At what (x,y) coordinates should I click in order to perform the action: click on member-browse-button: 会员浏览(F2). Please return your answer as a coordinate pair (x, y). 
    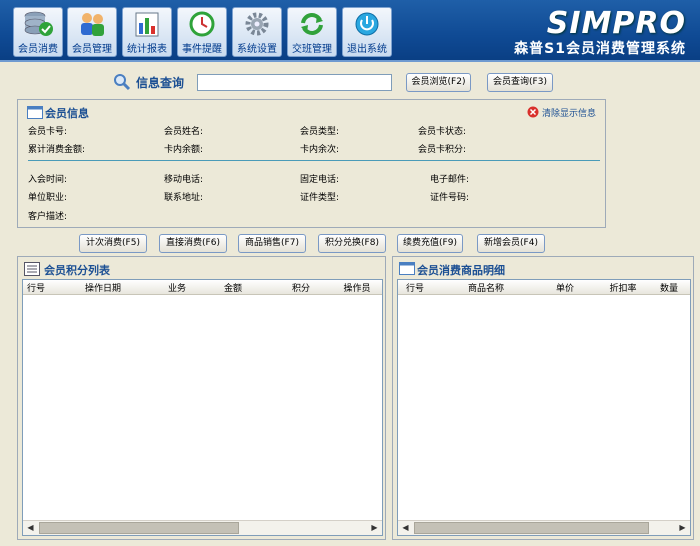
    Looking at the image, I should click on (438, 82).